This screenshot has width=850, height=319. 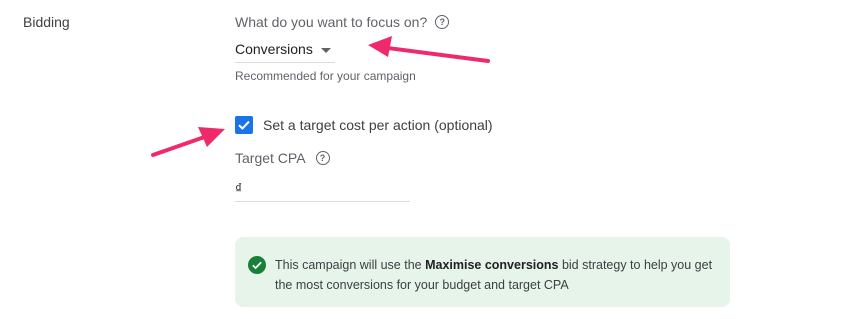 I want to click on target-cpa-input: ₫, so click(x=322, y=188).